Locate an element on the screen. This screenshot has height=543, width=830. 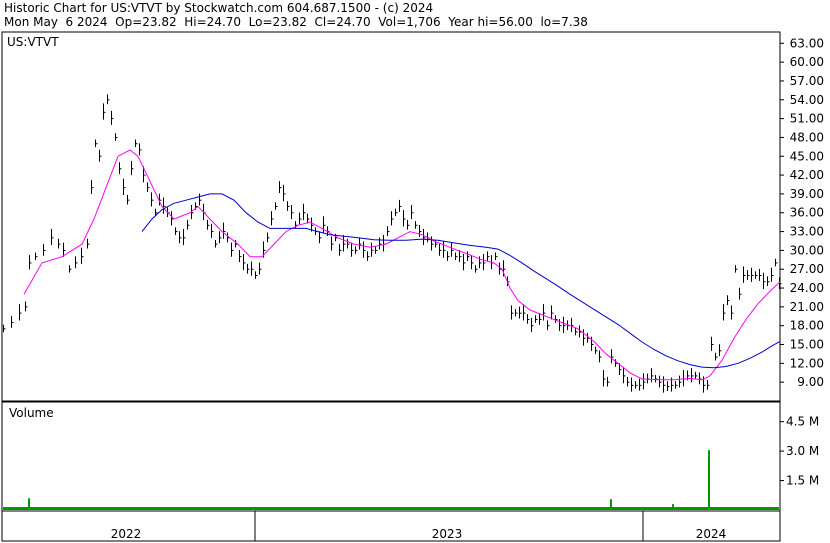
year-label-2022: 2022 is located at coordinates (126, 534).